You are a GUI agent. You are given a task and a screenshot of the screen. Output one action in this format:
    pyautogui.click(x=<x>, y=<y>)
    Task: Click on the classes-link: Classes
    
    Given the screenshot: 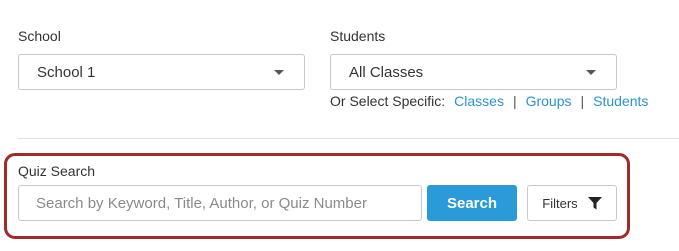 What is the action you would take?
    pyautogui.click(x=479, y=101)
    